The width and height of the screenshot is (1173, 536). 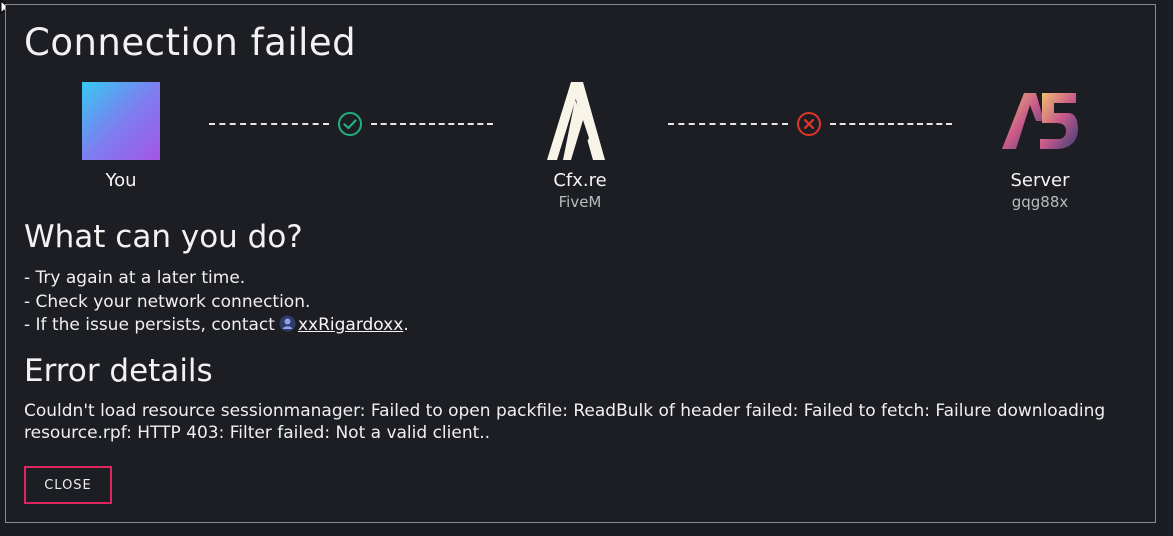 What do you see at coordinates (580, 202) in the screenshot?
I see `node-platform-sublabel: FiveM` at bounding box center [580, 202].